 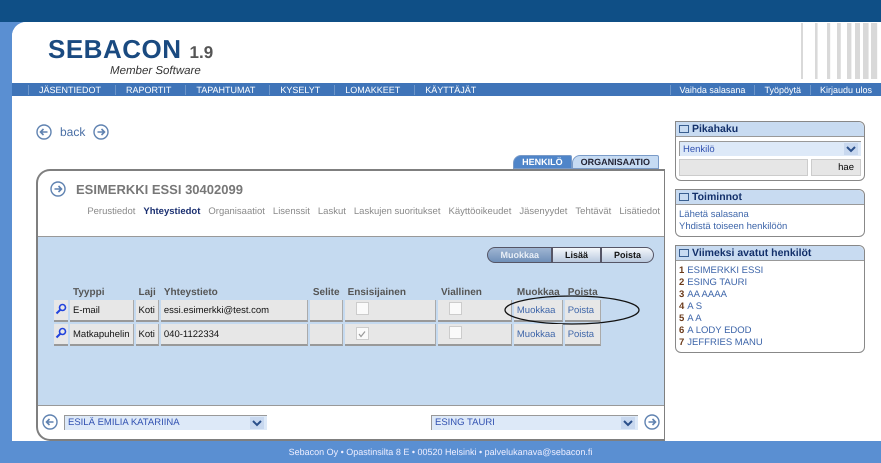 I want to click on menu-link: TAPAHTUMAT, so click(x=227, y=89).